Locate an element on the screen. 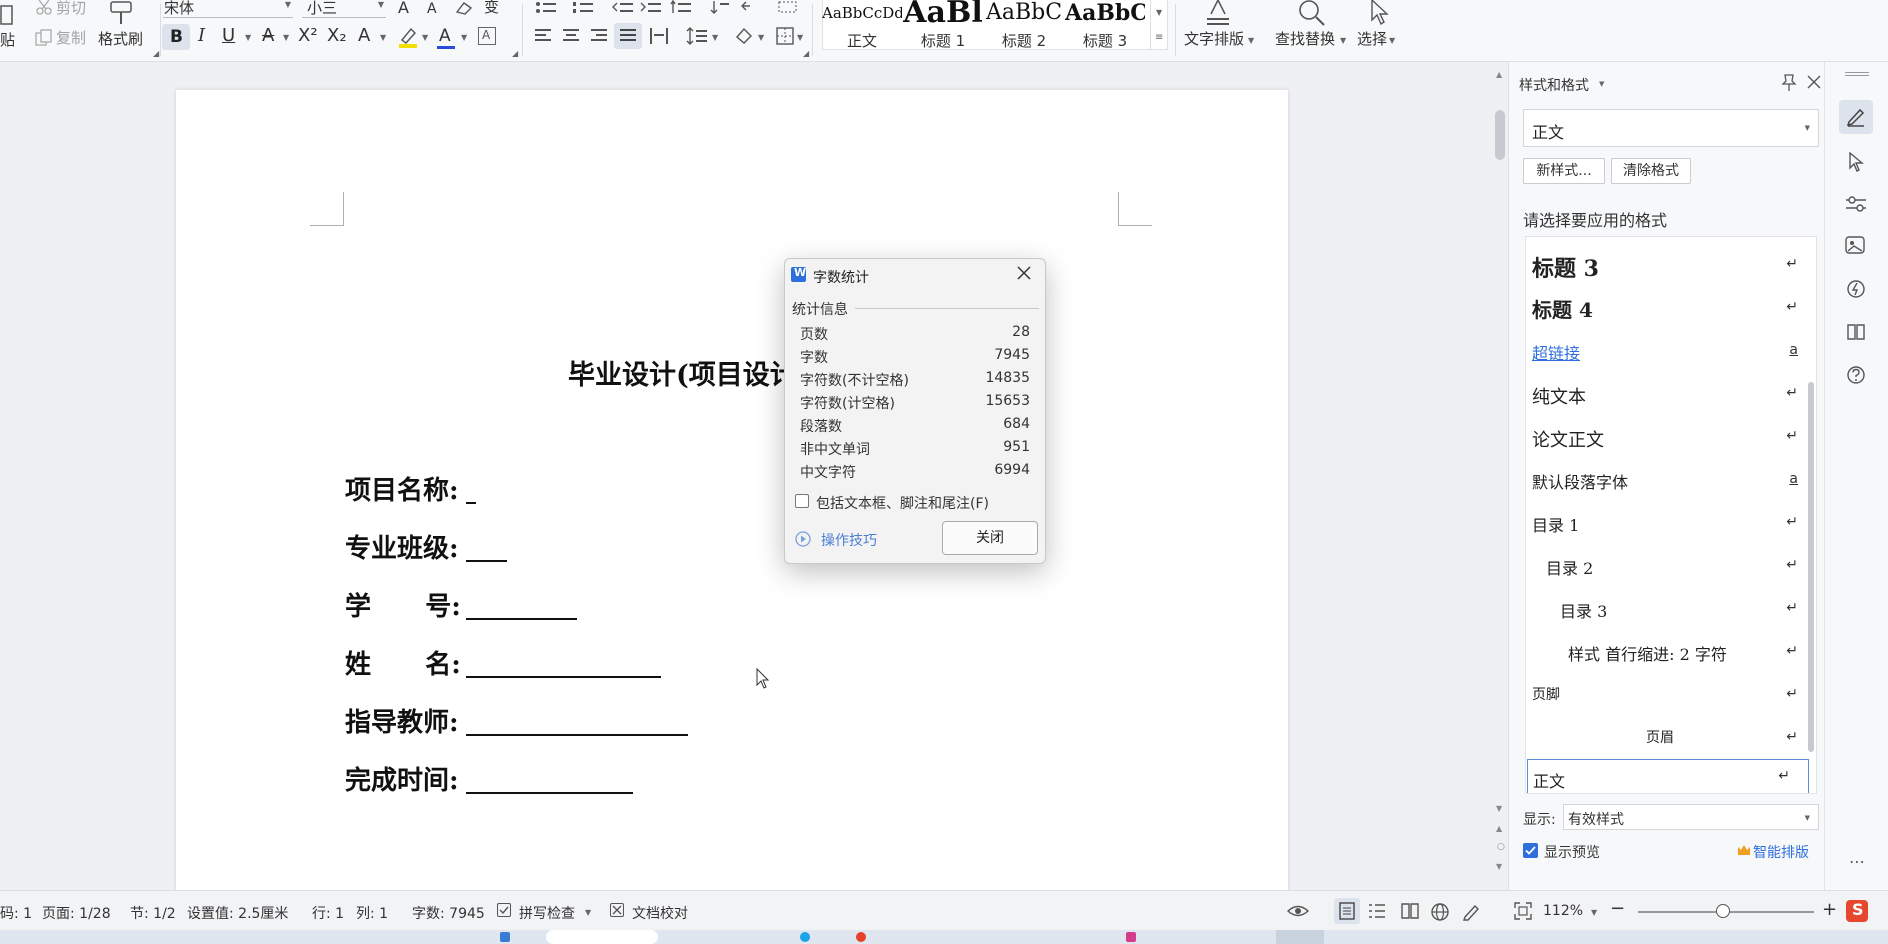 The width and height of the screenshot is (1888, 944). font-size-select: 小三 ▼ is located at coordinates (344, 9).